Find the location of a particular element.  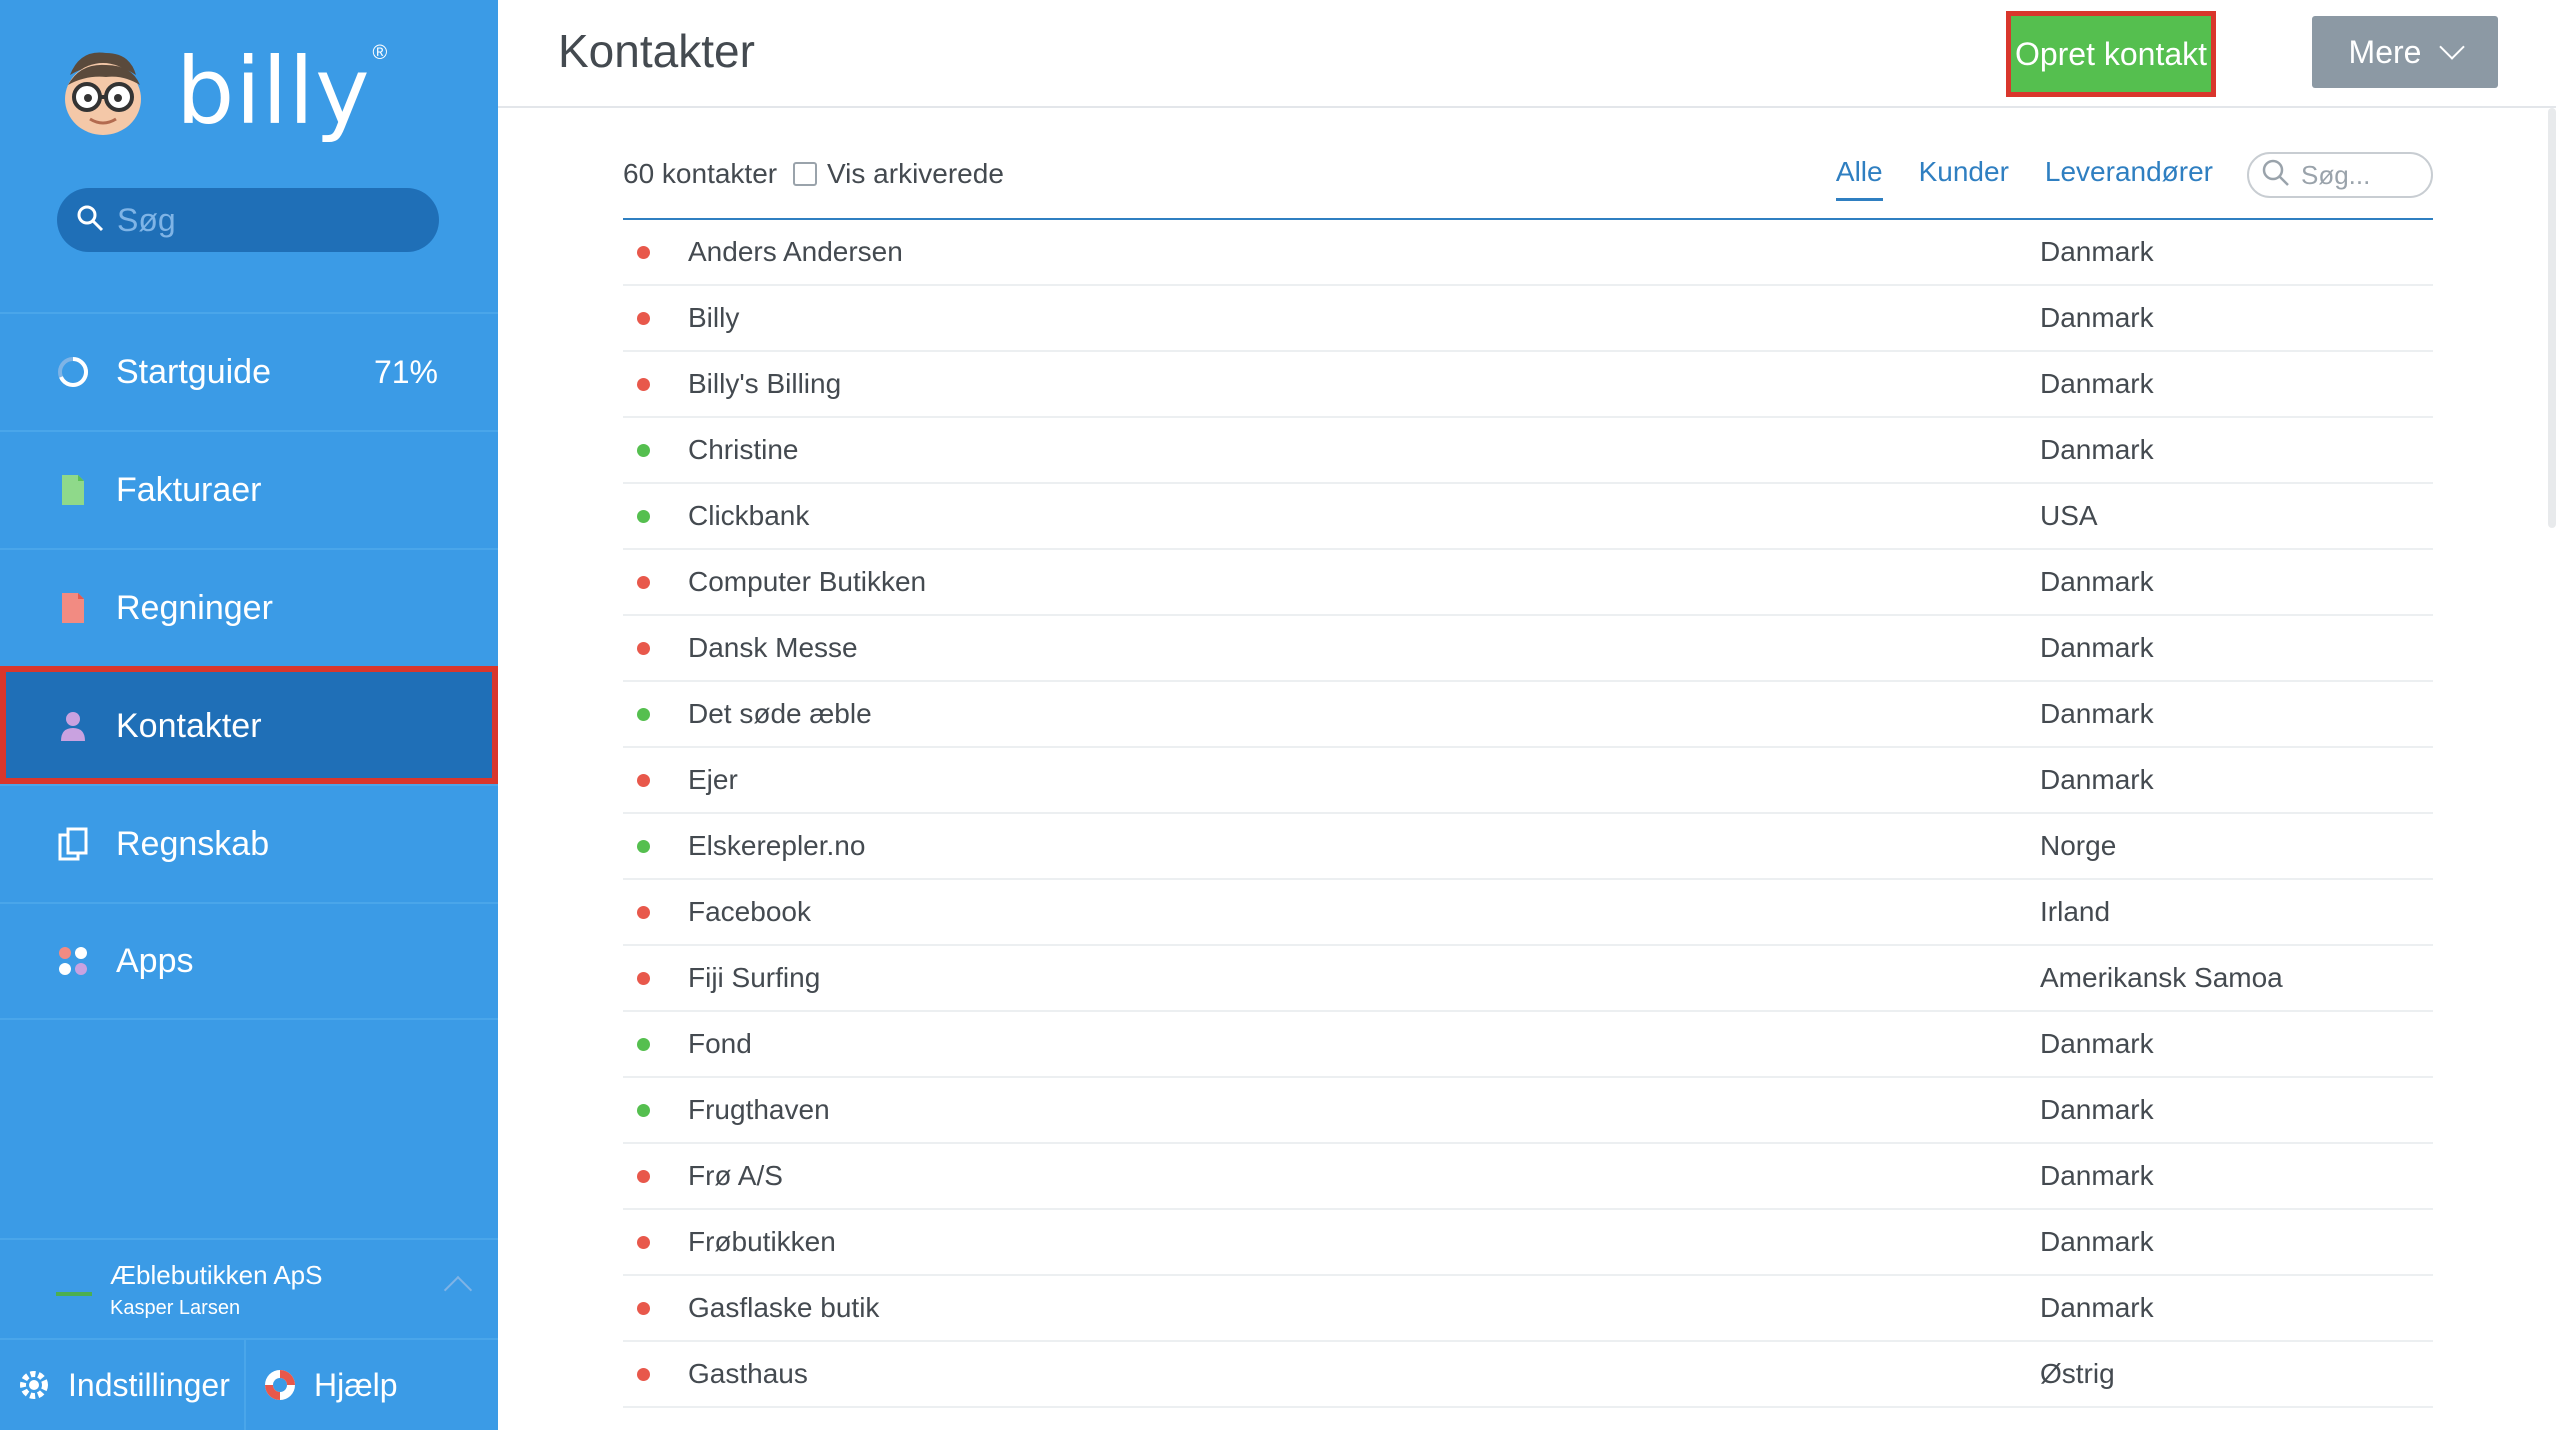

table-row: Clickbank USA is located at coordinates (1528, 517).